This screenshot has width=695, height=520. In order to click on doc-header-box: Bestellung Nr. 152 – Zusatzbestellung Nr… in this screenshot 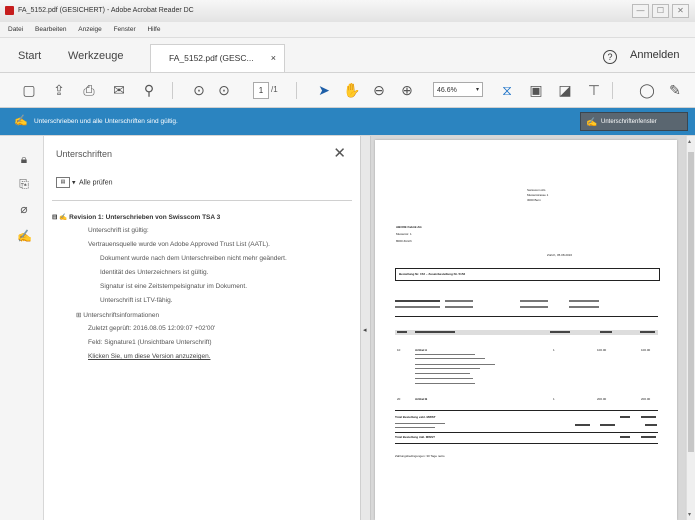, I will do `click(527, 274)`.